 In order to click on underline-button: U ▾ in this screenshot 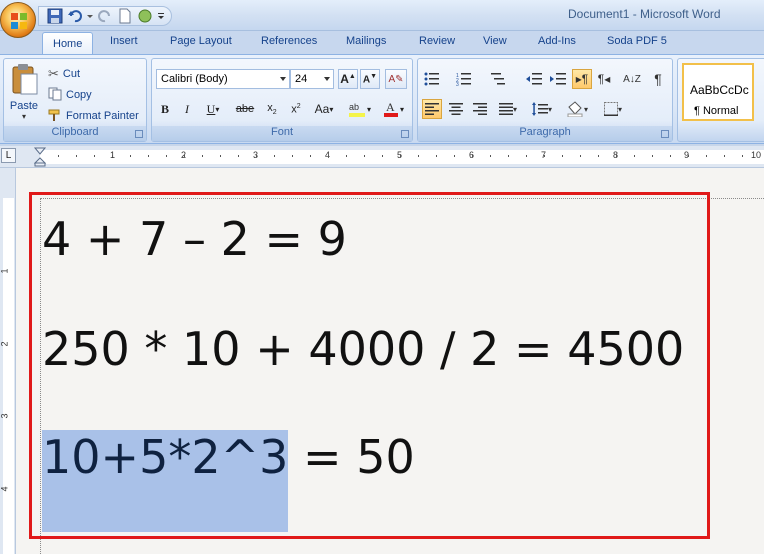, I will do `click(213, 109)`.